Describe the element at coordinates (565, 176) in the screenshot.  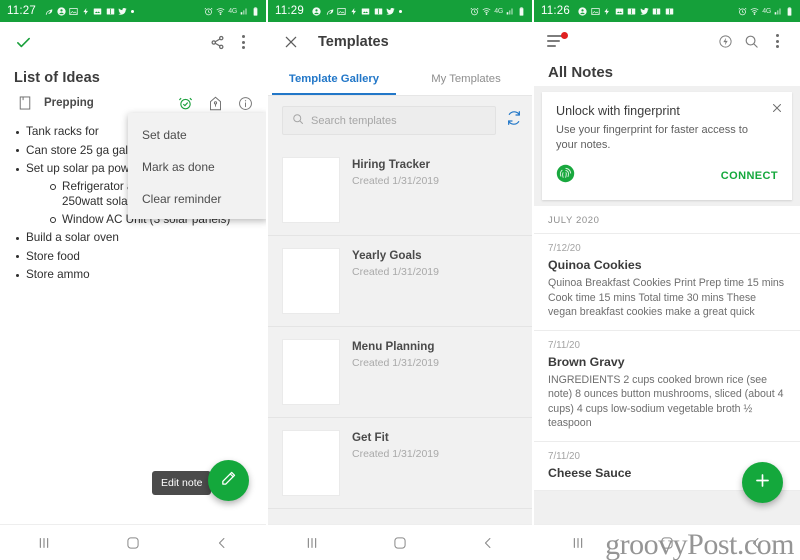
I see `fingerprint-icon` at that location.